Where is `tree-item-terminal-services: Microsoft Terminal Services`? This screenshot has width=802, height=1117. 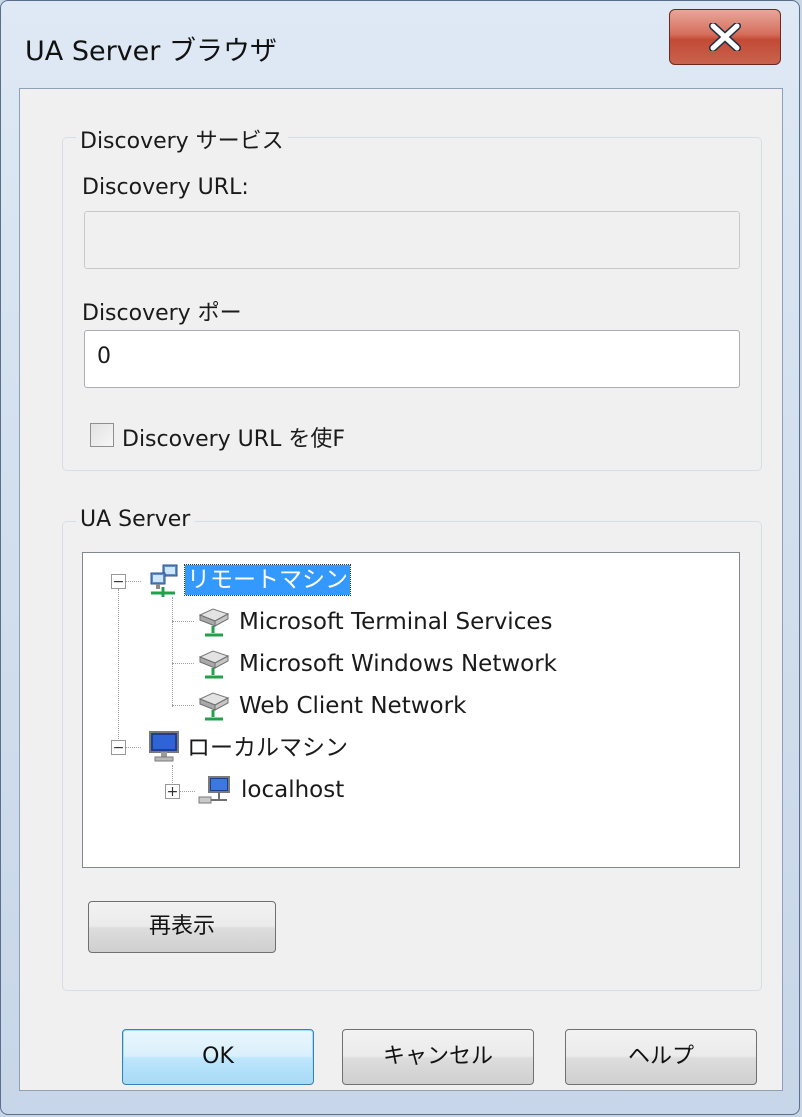
tree-item-terminal-services: Microsoft Terminal Services is located at coordinates (395, 622).